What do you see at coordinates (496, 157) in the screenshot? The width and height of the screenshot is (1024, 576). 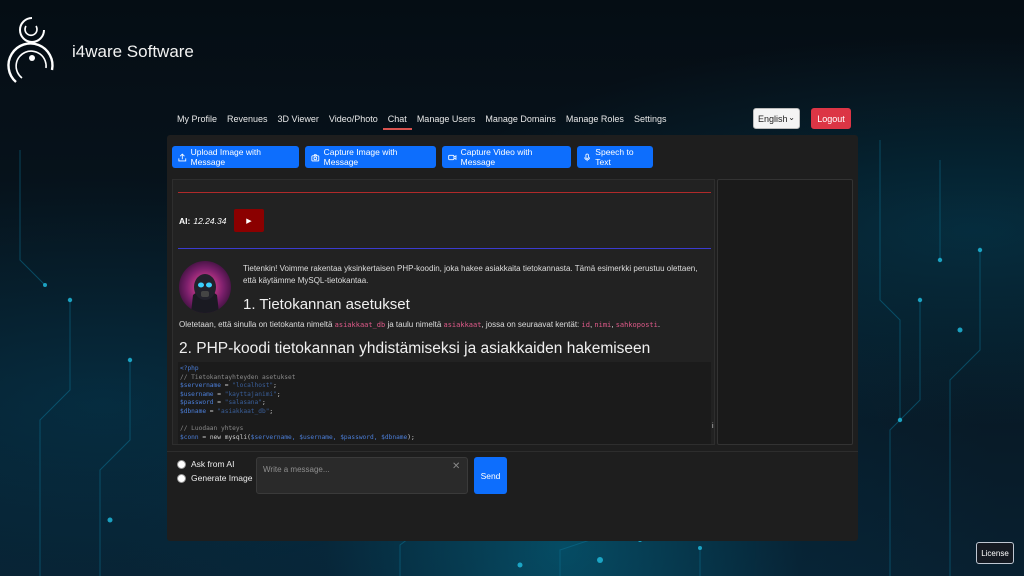 I see `capture-video-label: Capture Video with Message` at bounding box center [496, 157].